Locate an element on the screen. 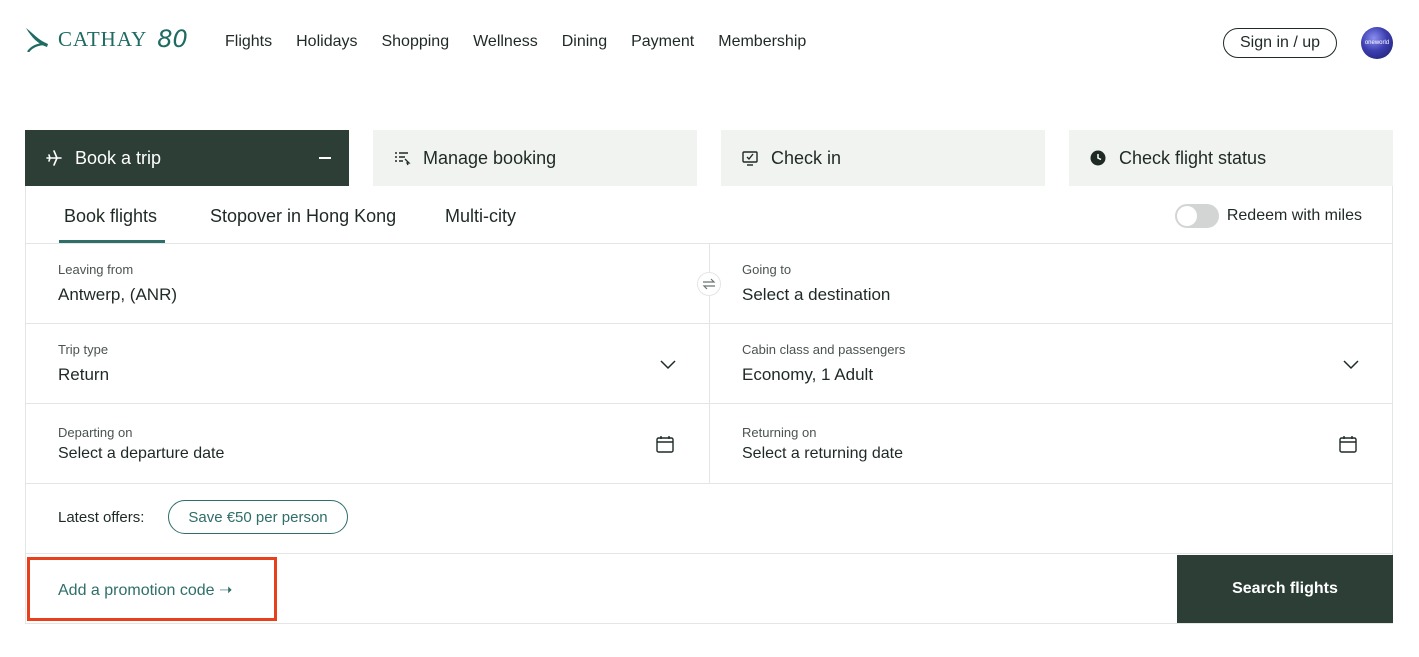 The image size is (1419, 657). toggle-switch is located at coordinates (1196, 216).